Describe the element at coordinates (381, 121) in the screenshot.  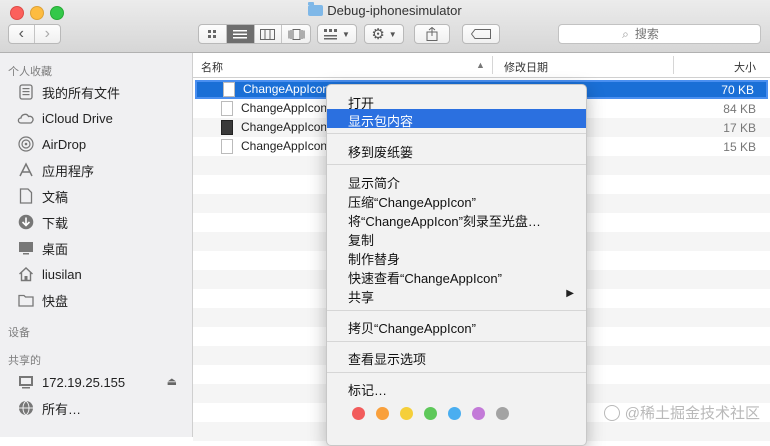
I see `menu-item-label: 显示包内容` at that location.